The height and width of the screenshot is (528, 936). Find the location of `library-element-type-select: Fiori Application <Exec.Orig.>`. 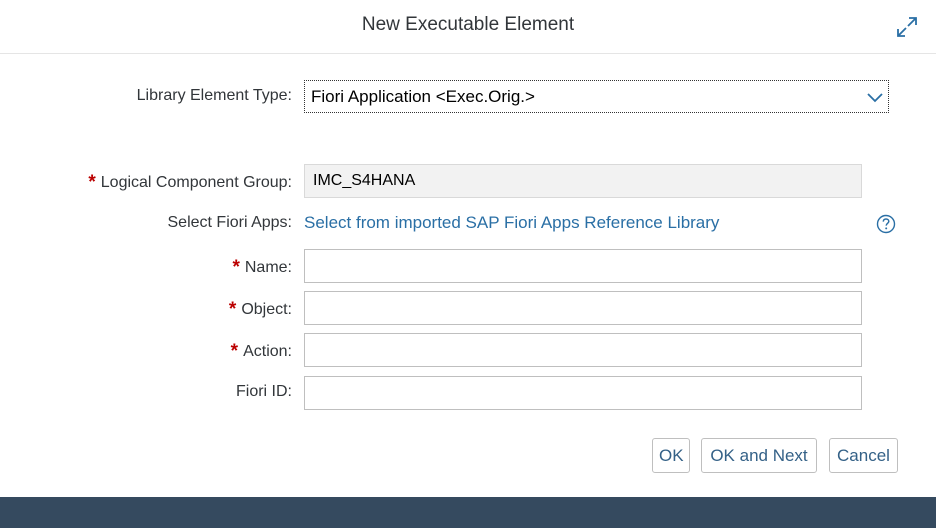

library-element-type-select: Fiori Application <Exec.Orig.> is located at coordinates (596, 96).